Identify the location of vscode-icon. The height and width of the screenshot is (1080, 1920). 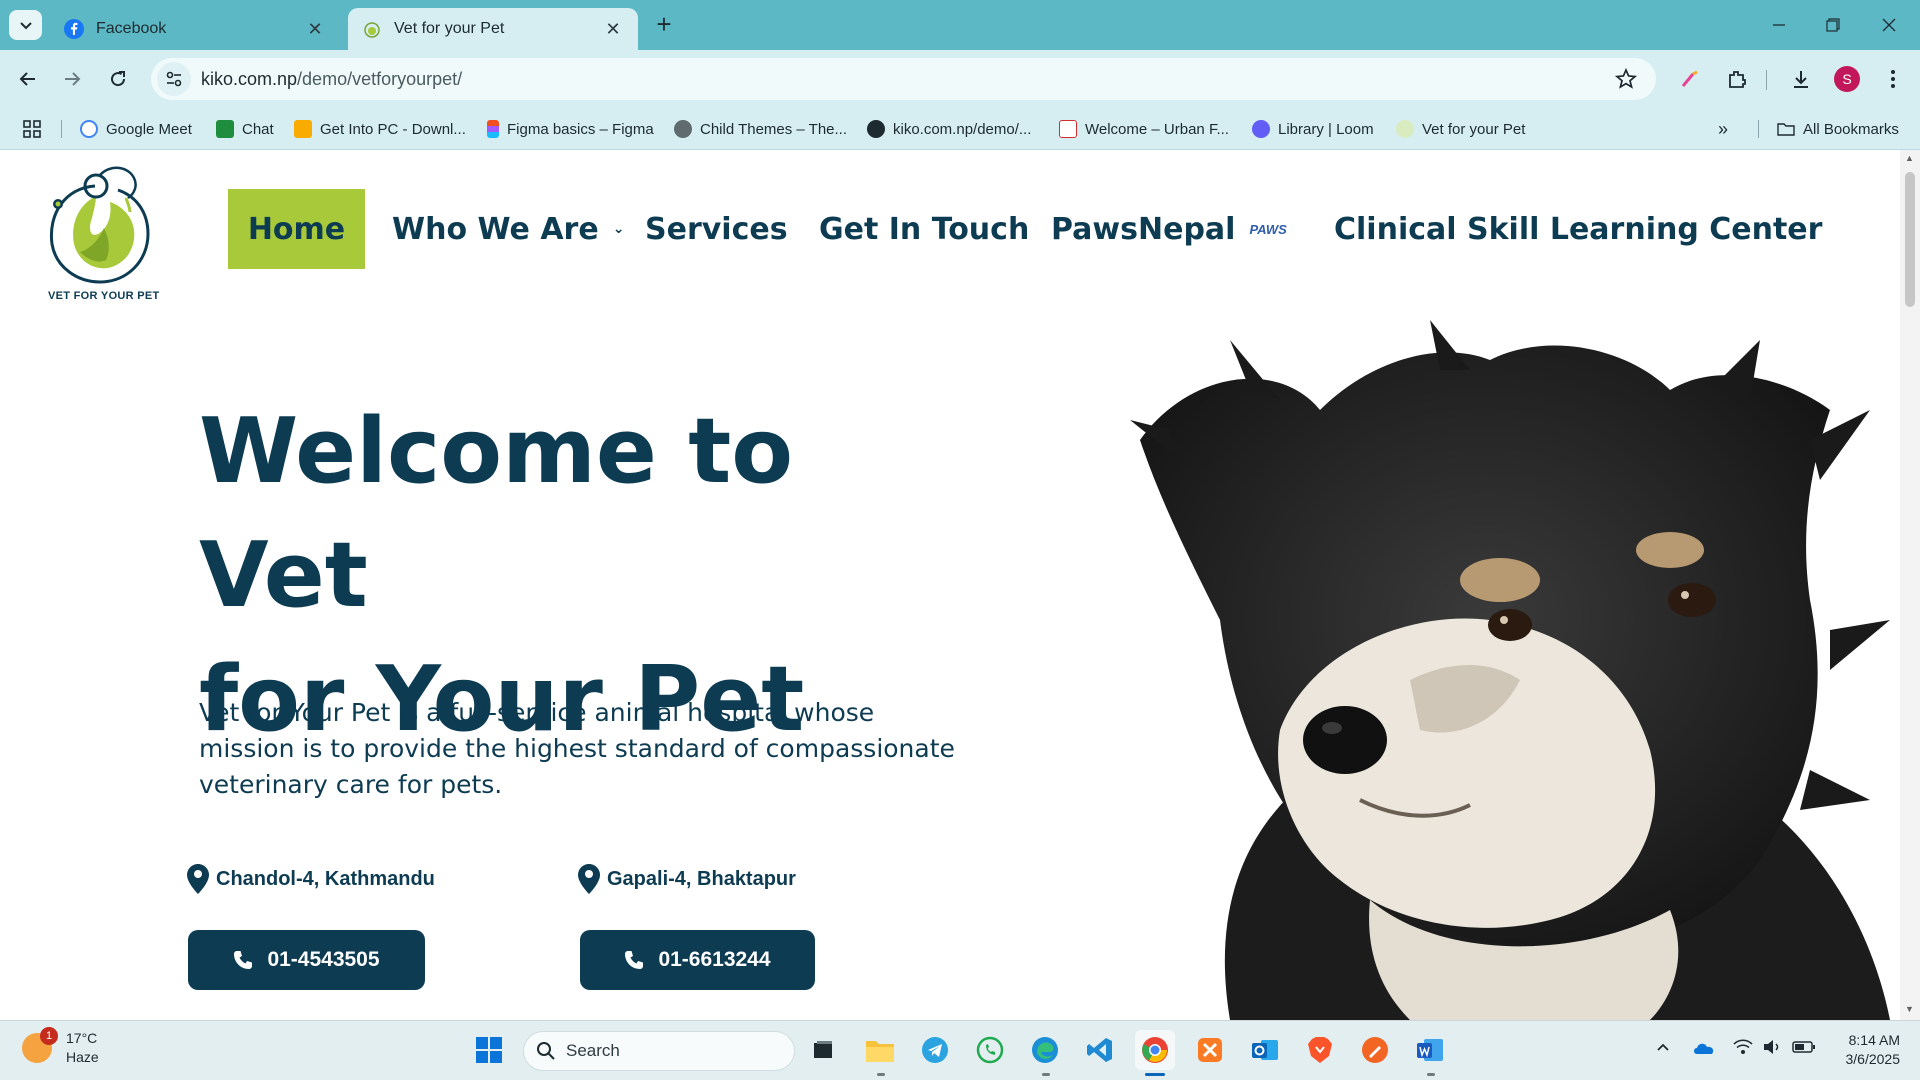
(1099, 1050).